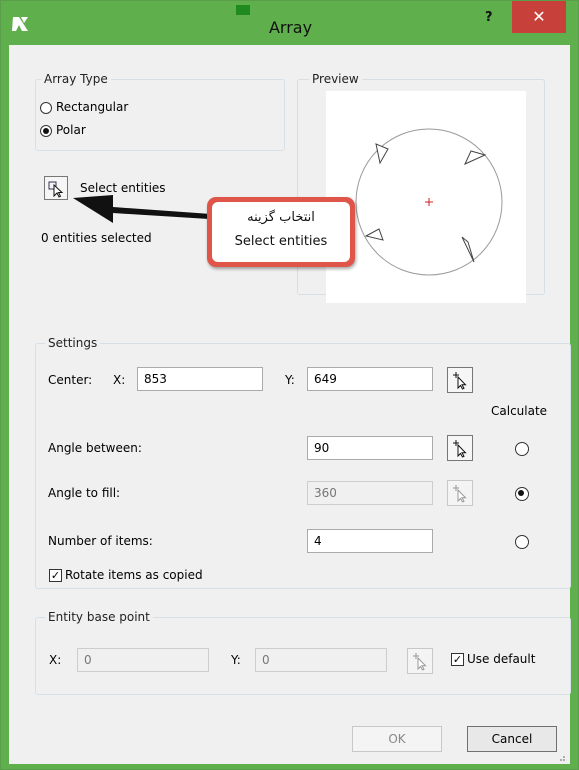  Describe the element at coordinates (397, 739) in the screenshot. I see `ok-button: OK` at that location.